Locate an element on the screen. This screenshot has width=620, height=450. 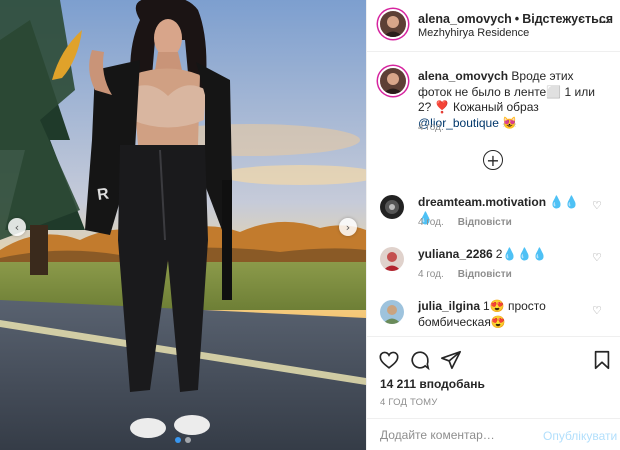
caption-avatar is located at coordinates (393, 81).